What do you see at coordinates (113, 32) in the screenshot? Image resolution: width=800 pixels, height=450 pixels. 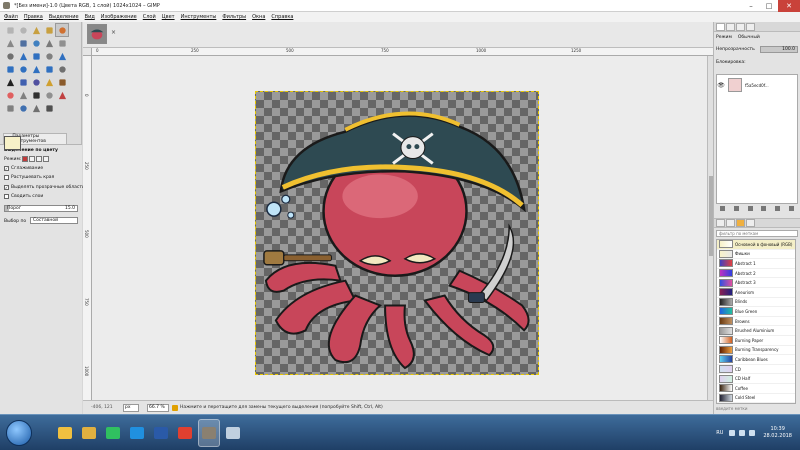 I see `close-image-tab-icon: ×` at bounding box center [113, 32].